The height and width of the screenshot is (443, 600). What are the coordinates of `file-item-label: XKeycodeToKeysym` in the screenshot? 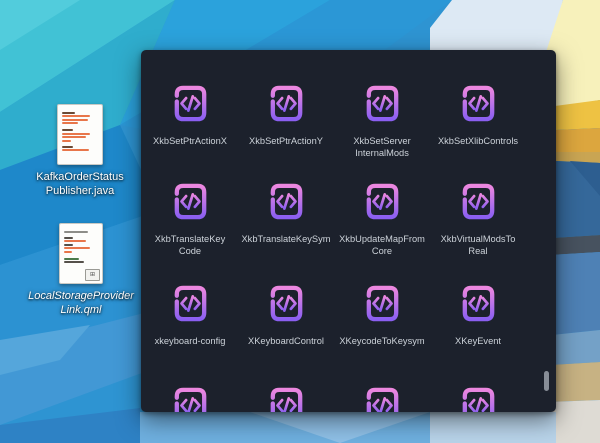 It's located at (382, 341).